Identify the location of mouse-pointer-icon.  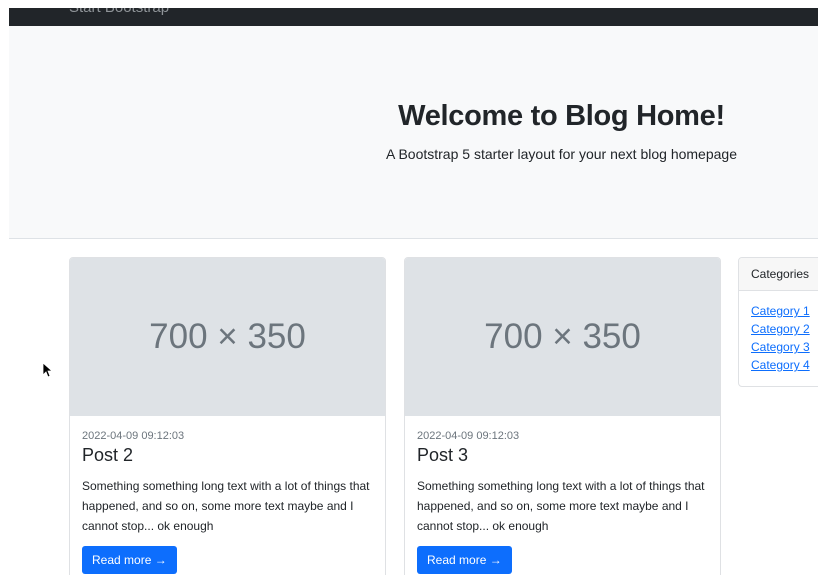
(47, 370).